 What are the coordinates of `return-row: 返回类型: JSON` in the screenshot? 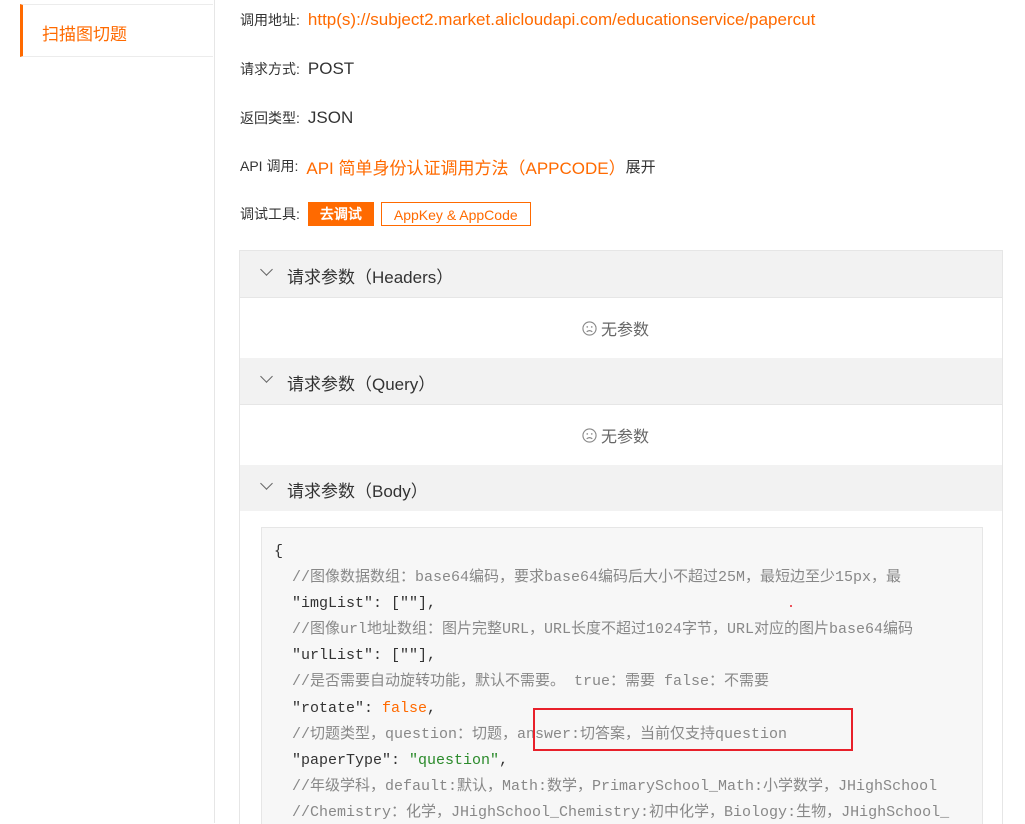 It's located at (296, 118).